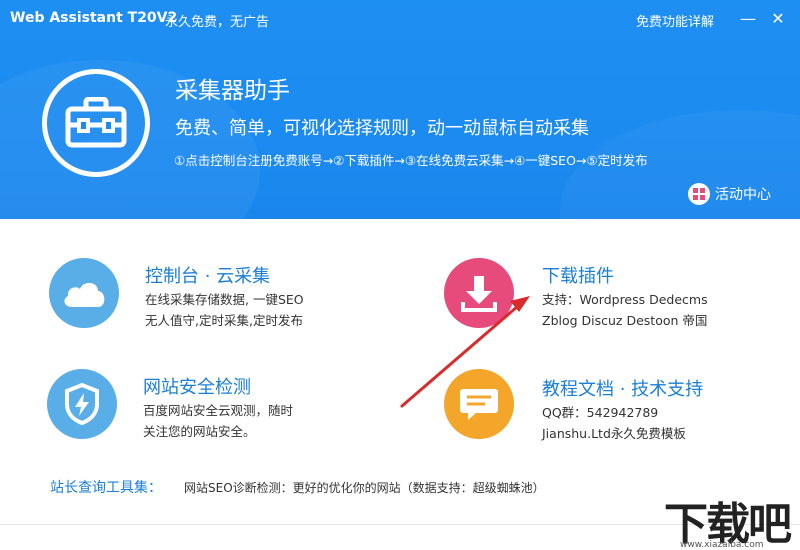 This screenshot has height=550, width=800. What do you see at coordinates (411, 160) in the screenshot?
I see `hero-steps: ①点击控制台注册免费账号→②下载插件→③在线免费云采集→④一键SEO→⑤定时发布` at bounding box center [411, 160].